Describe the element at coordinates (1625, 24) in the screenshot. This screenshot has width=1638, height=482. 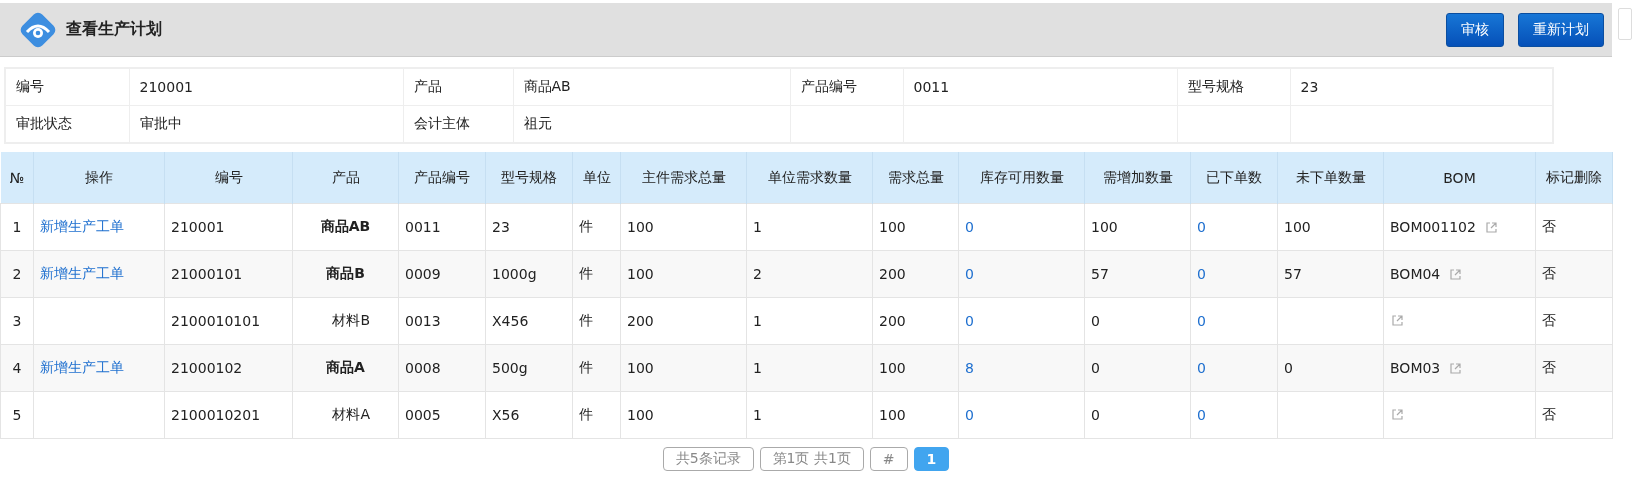
I see `scrollbar` at that location.